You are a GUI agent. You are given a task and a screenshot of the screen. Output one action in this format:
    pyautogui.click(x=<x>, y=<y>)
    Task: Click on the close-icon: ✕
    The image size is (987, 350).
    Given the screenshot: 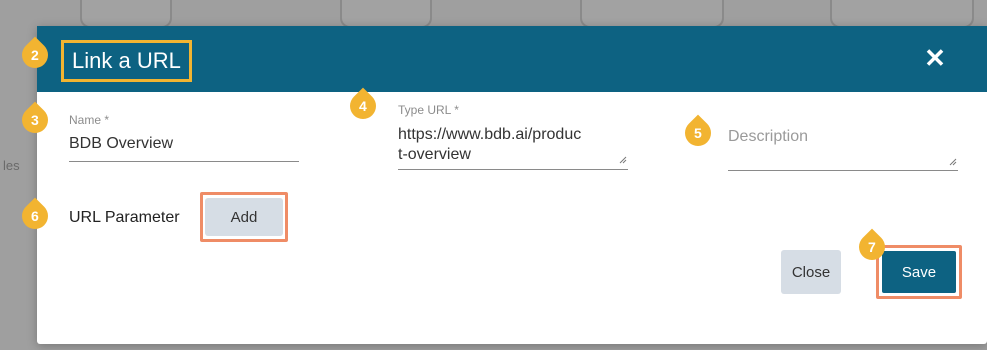 What is the action you would take?
    pyautogui.click(x=935, y=58)
    